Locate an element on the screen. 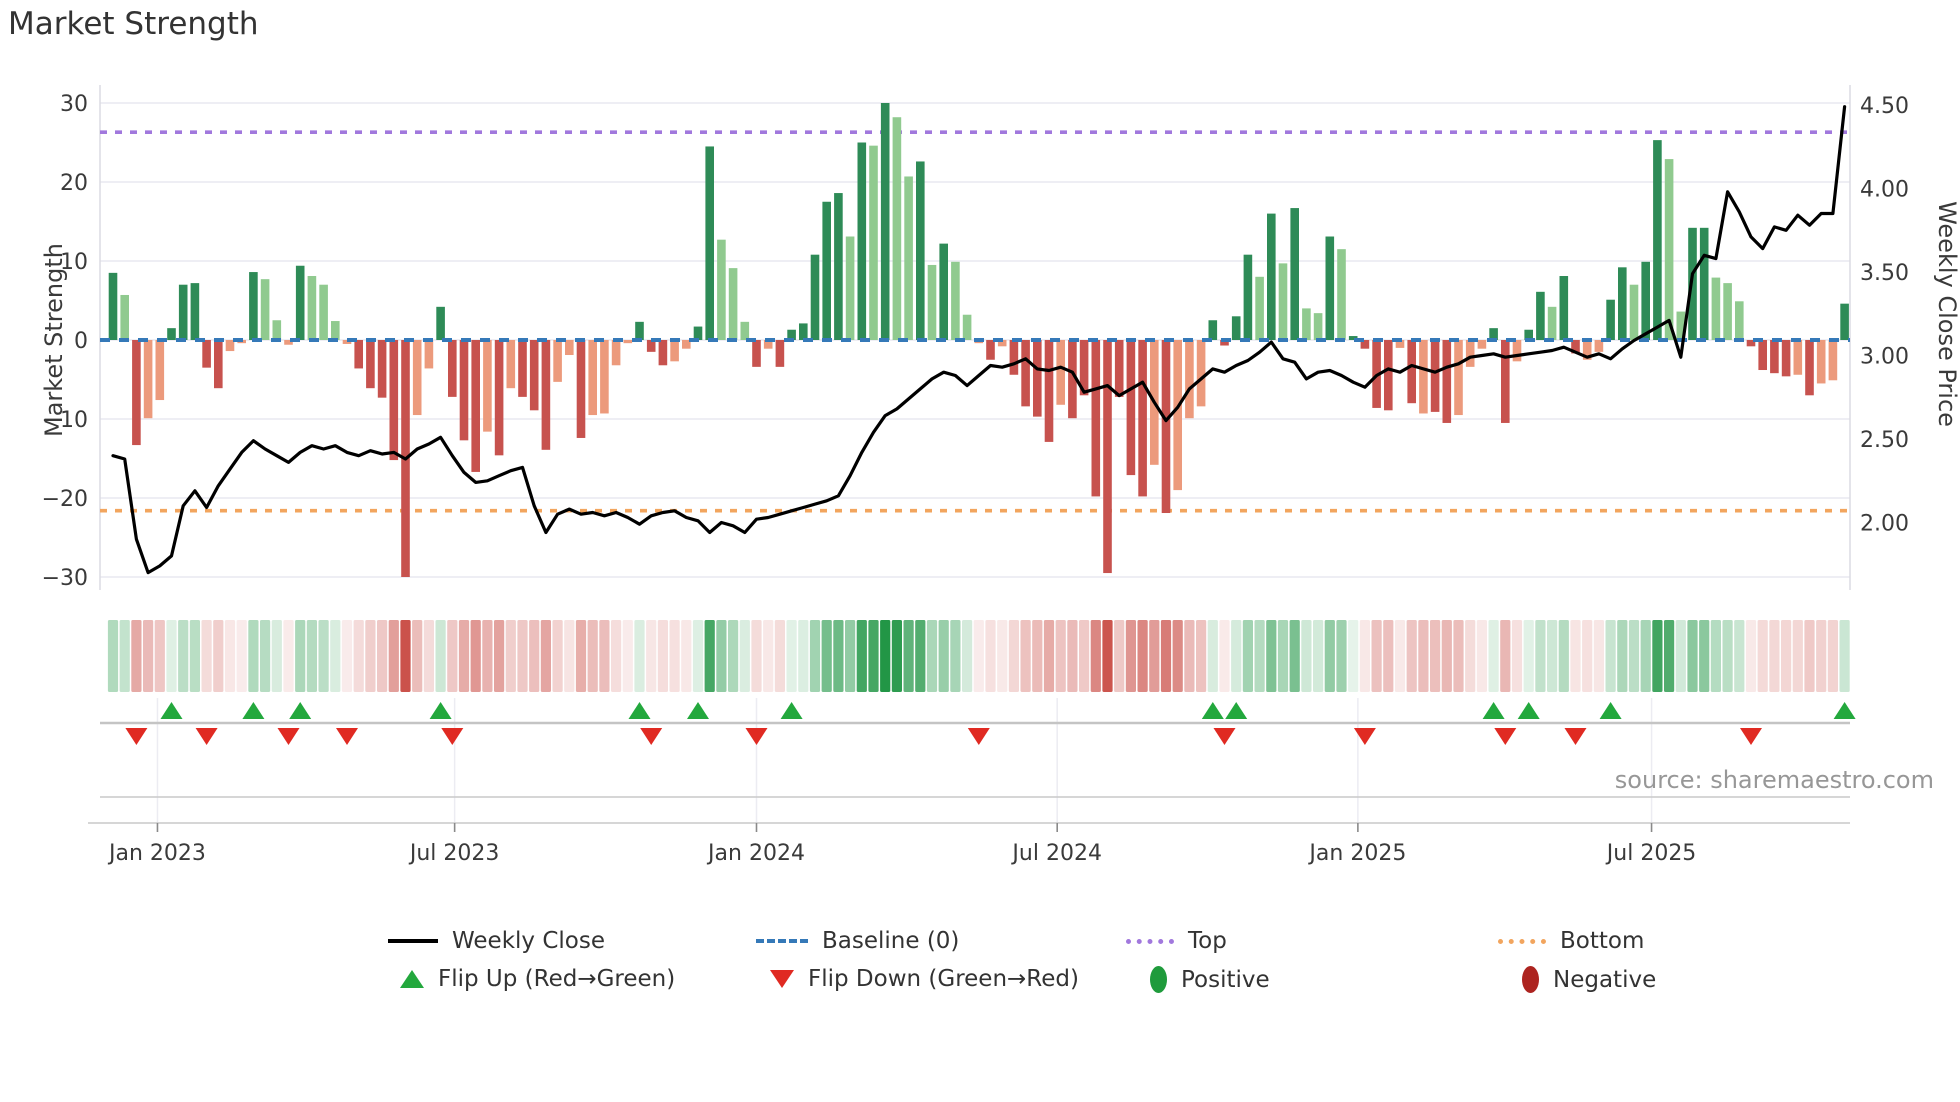 Image resolution: width=1960 pixels, height=1102 pixels. svg-text: 0 is located at coordinates (81, 341).